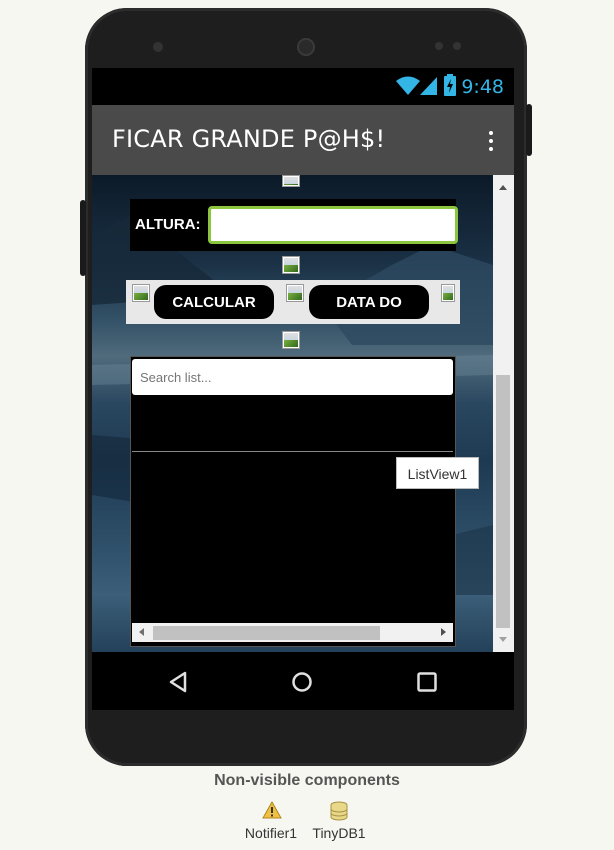  What do you see at coordinates (307, 780) in the screenshot?
I see `nonvisible-heading: Non-visible components` at bounding box center [307, 780].